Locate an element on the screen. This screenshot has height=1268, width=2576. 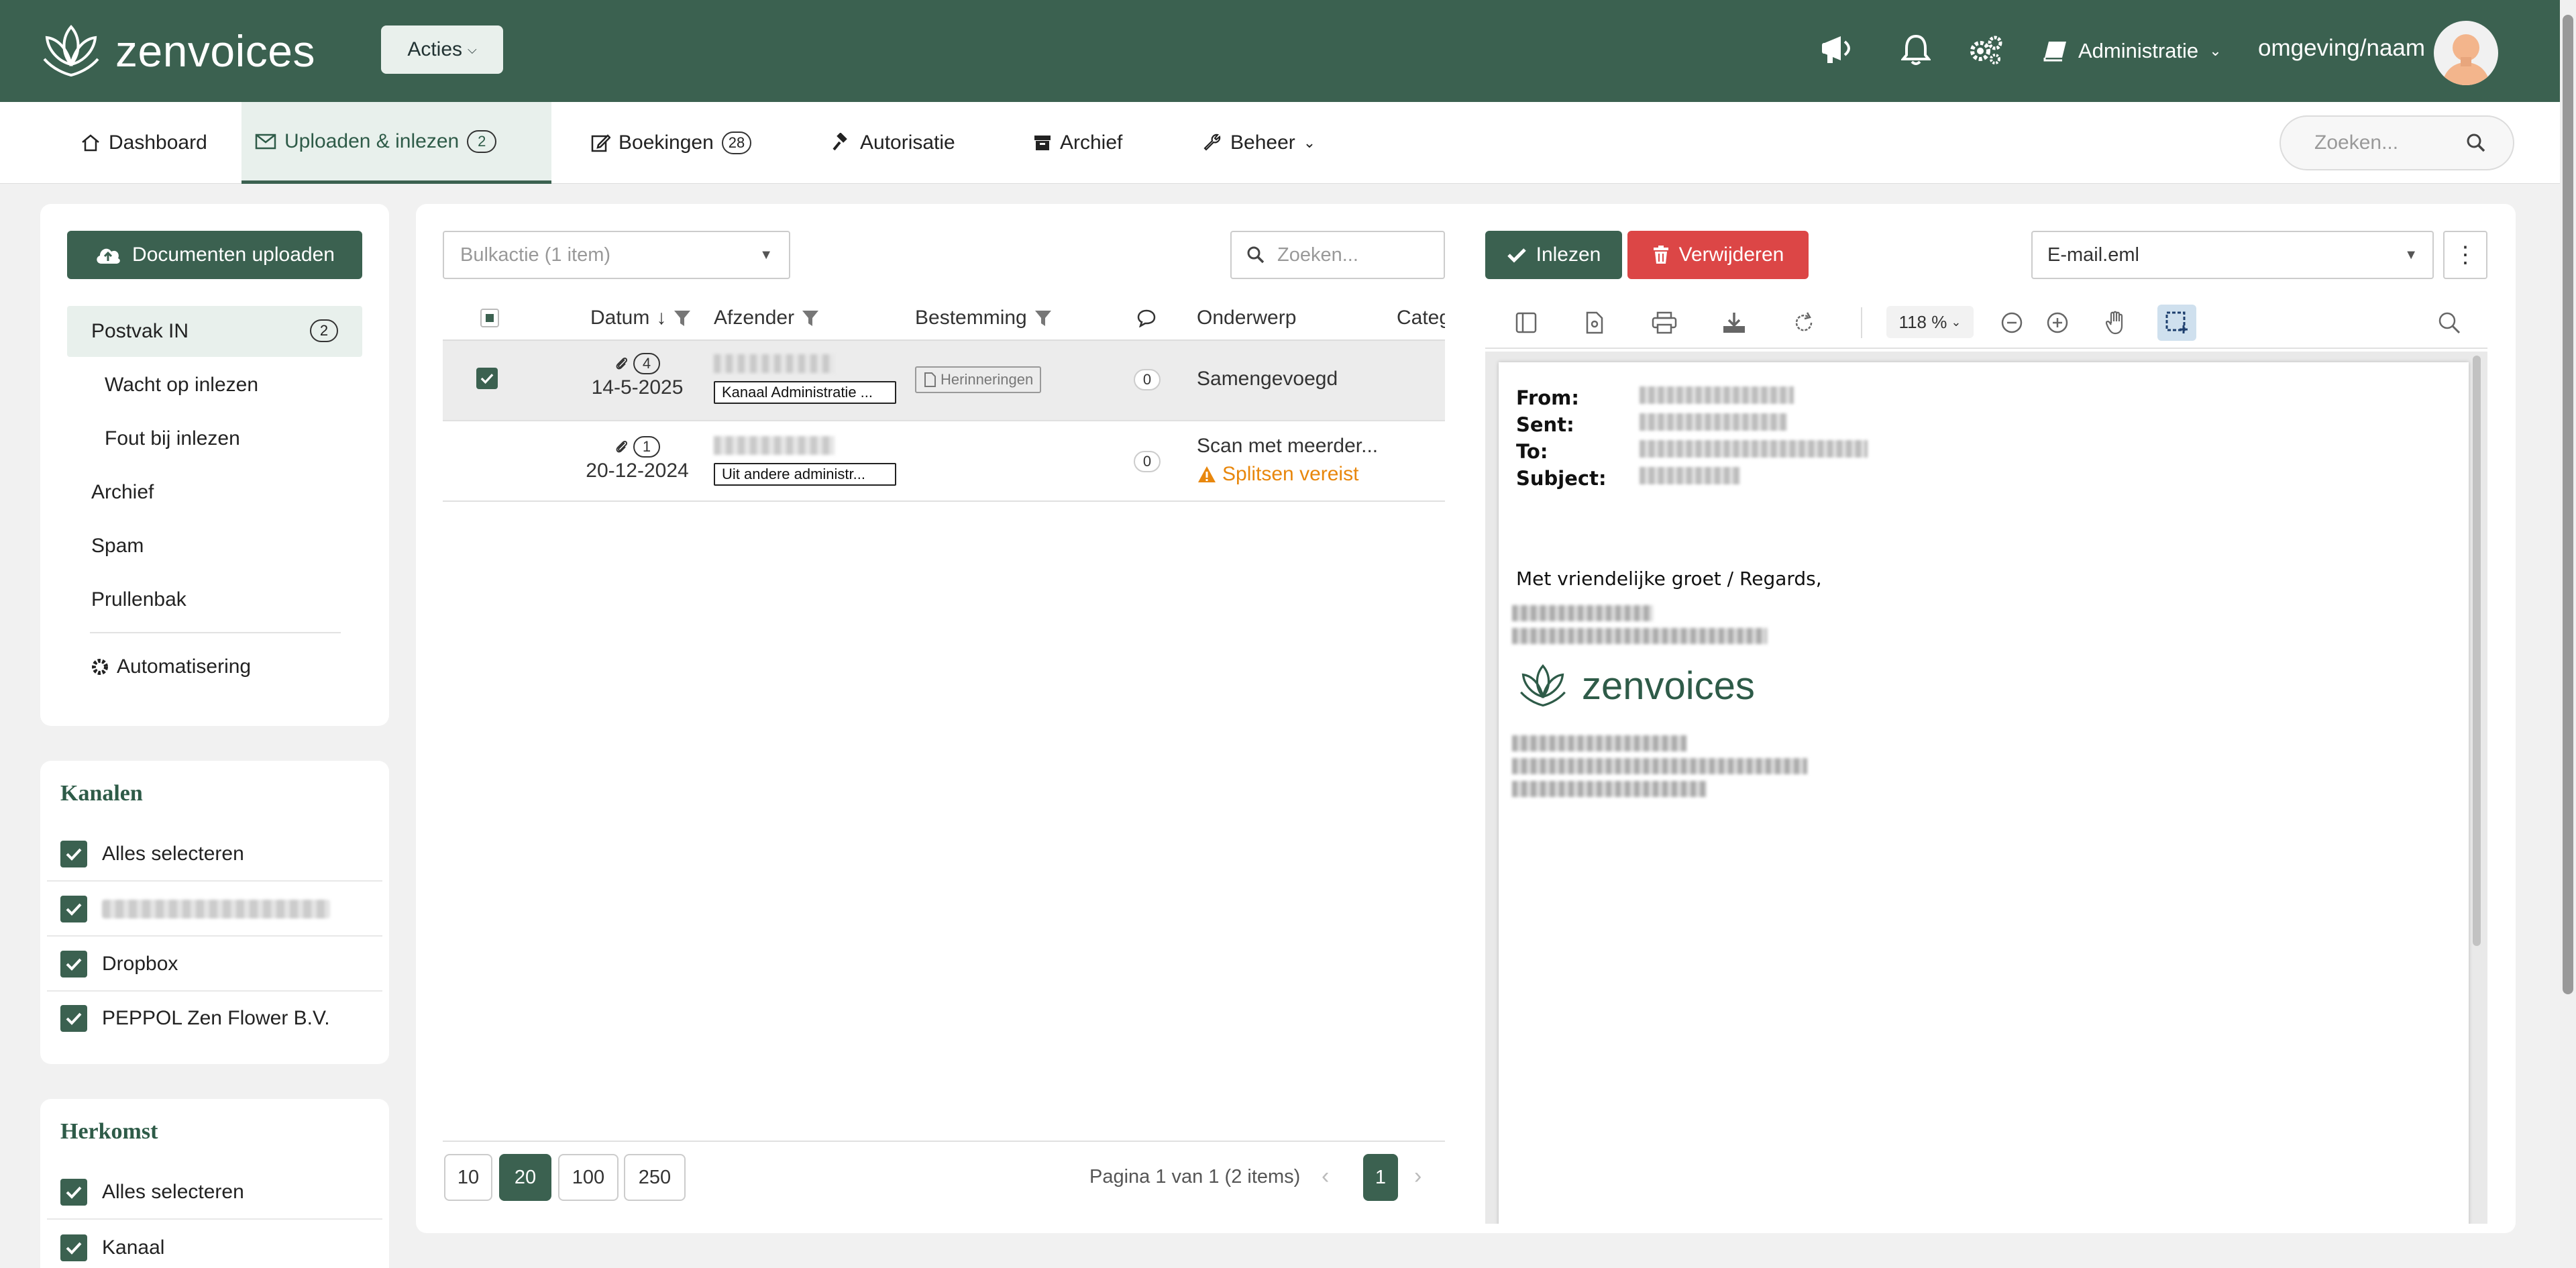
window-scrollbar-thumb is located at coordinates (2568, 504).